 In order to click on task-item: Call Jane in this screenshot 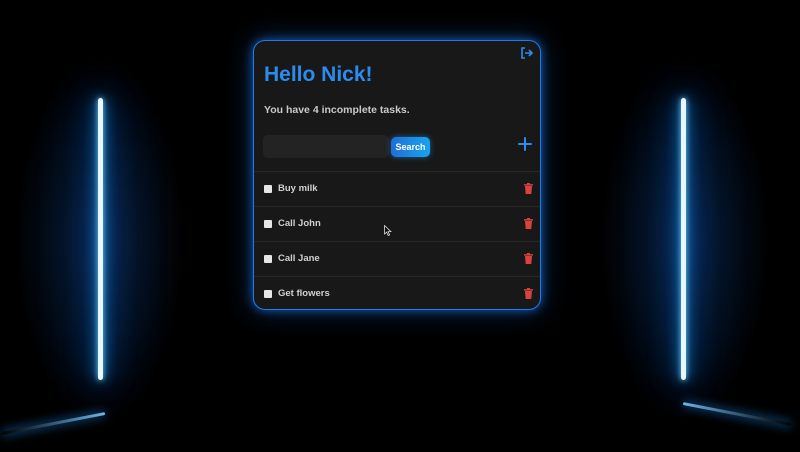, I will do `click(397, 259)`.